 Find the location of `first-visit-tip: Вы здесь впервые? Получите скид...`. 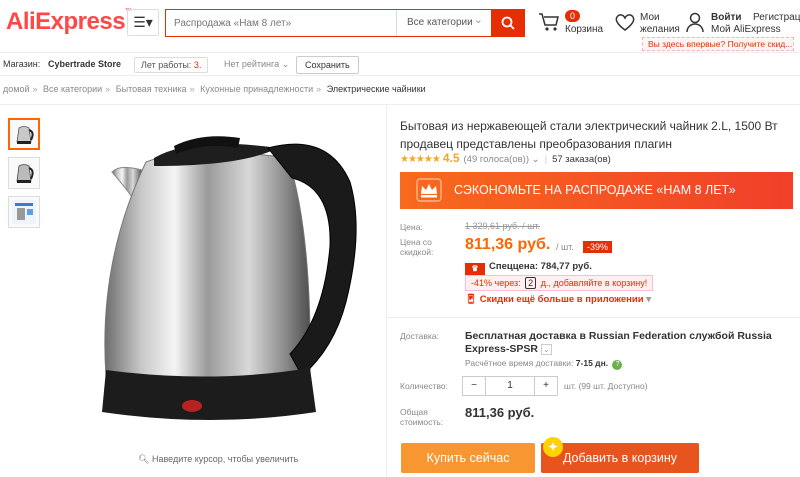

first-visit-tip: Вы здесь впервые? Получите скид... is located at coordinates (718, 44).